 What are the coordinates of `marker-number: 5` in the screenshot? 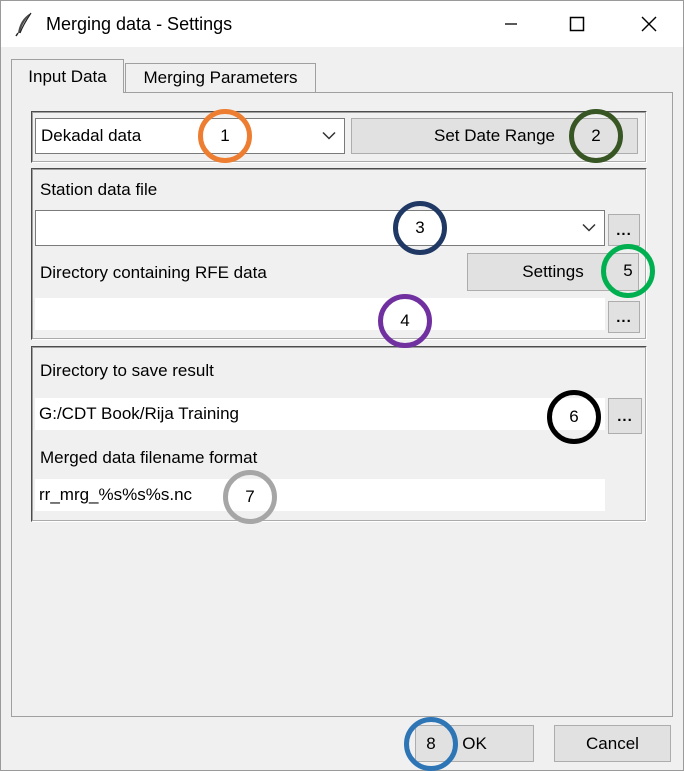 It's located at (628, 270).